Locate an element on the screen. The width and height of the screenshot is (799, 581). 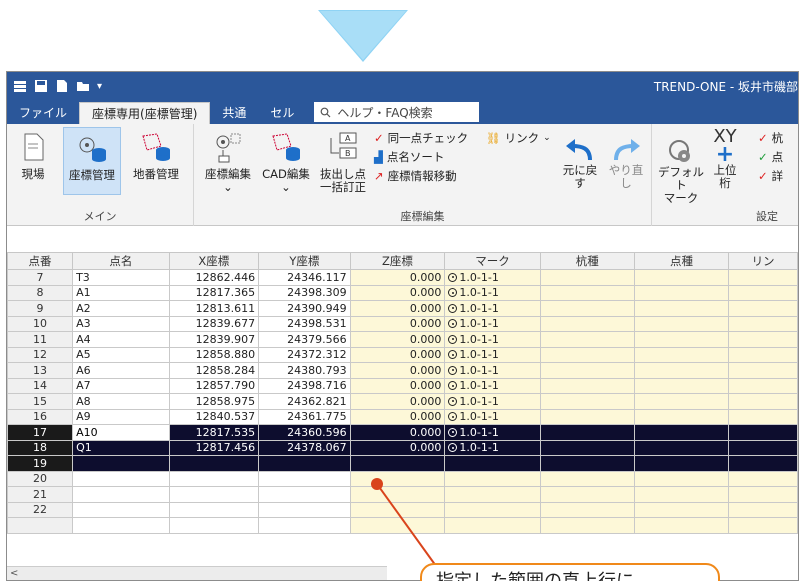
annotation-callout: 指定した範囲の直上行に is located at coordinates (570, 572).